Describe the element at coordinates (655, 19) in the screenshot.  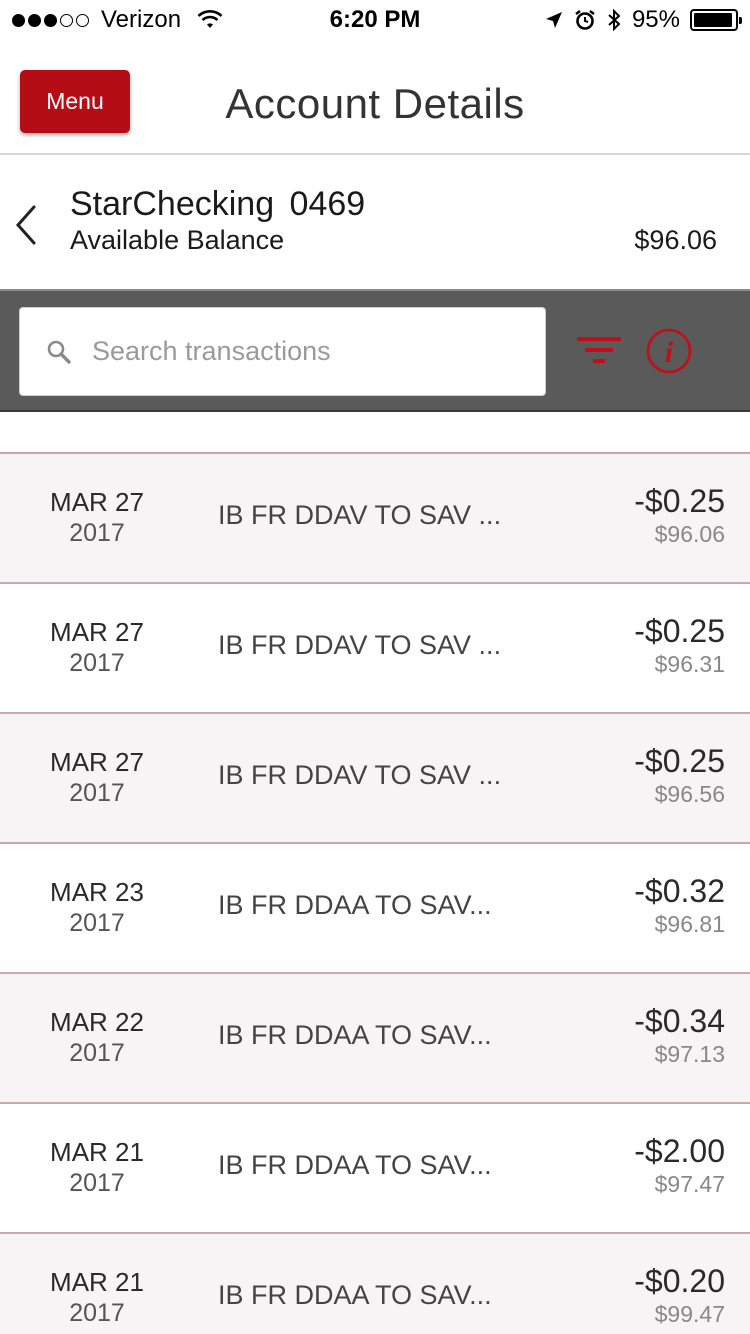
I see `battery-percent: 95%` at that location.